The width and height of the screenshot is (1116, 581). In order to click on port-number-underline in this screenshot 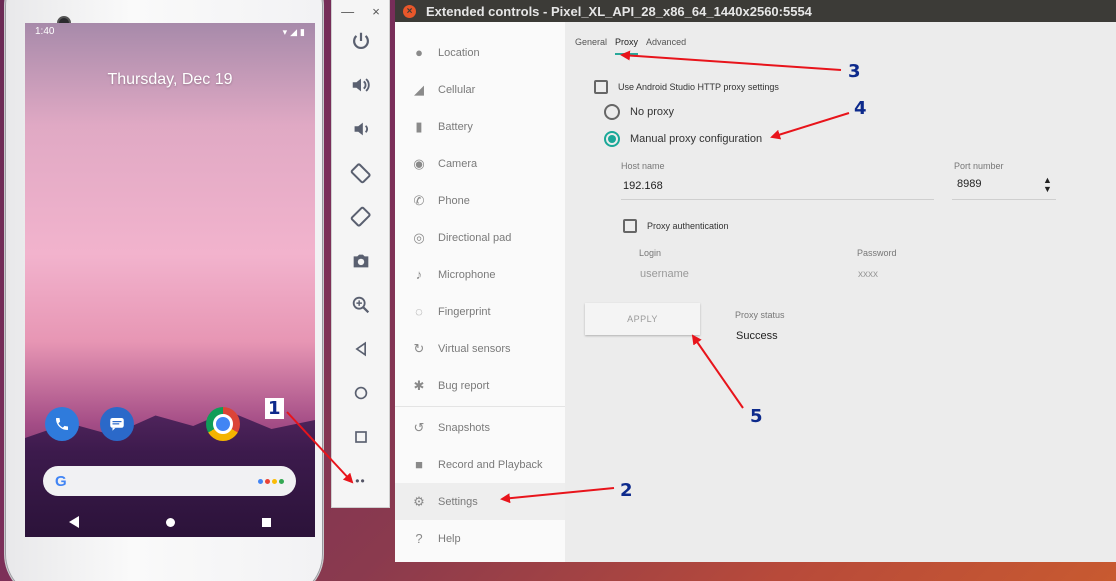, I will do `click(1004, 199)`.